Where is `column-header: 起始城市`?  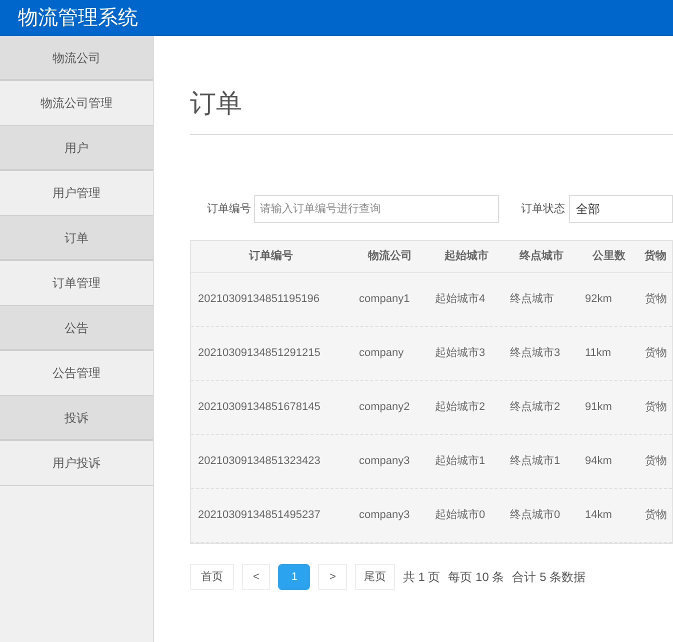 column-header: 起始城市 is located at coordinates (467, 256).